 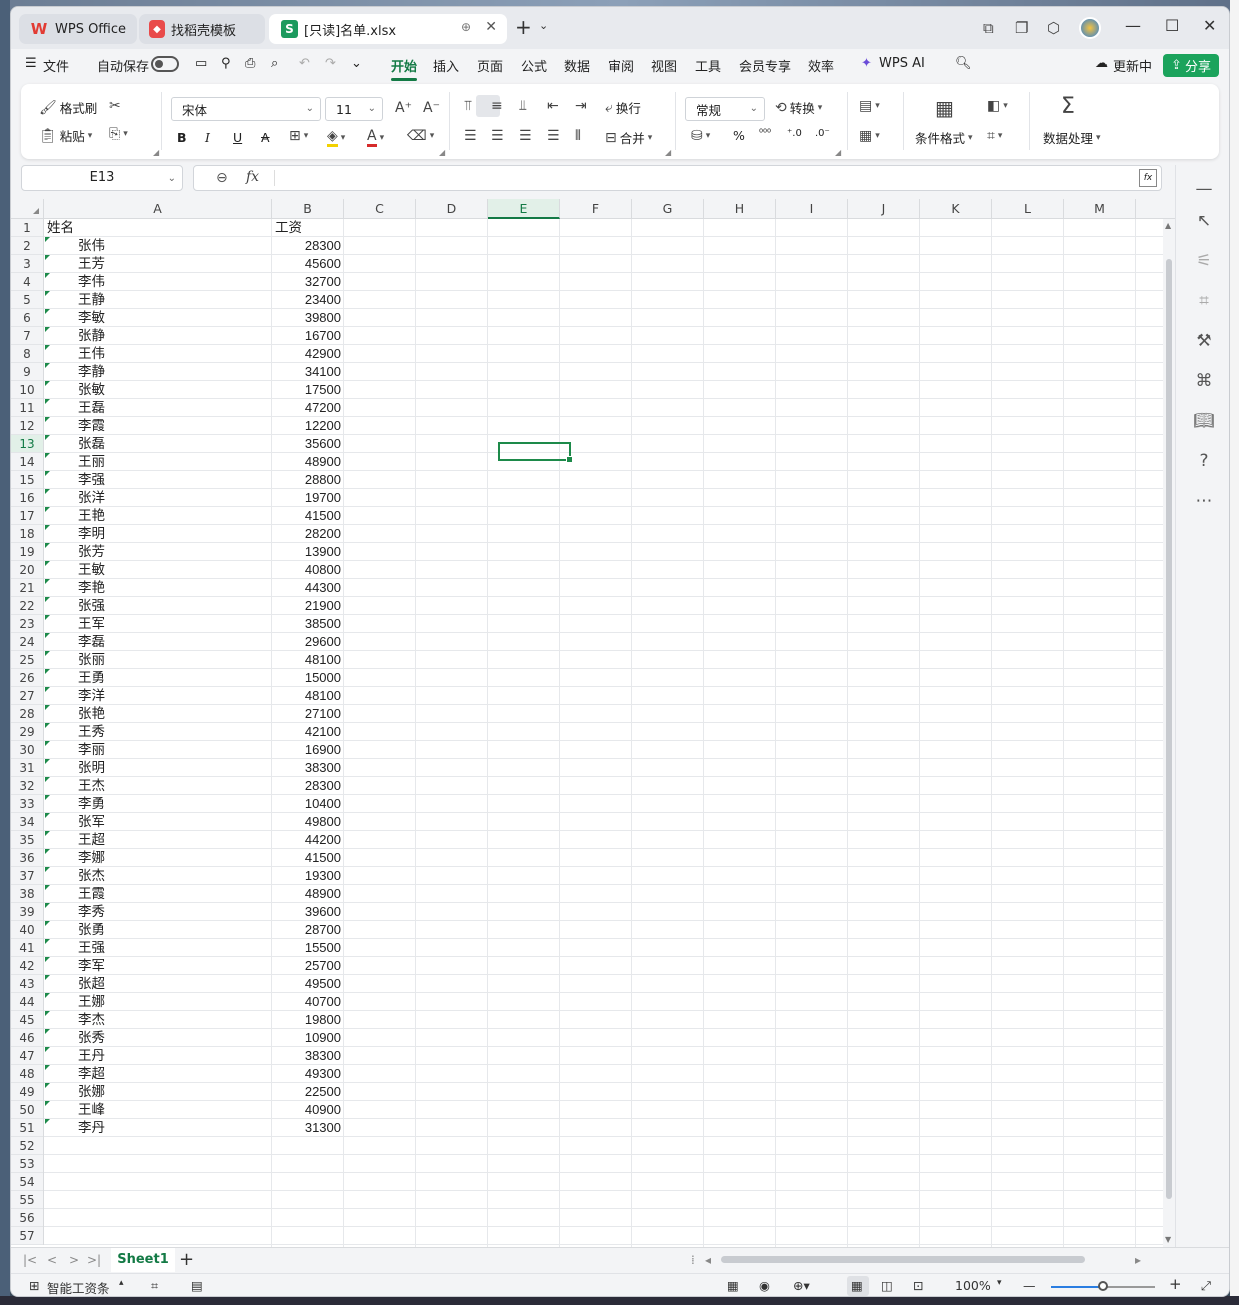 What do you see at coordinates (534, 65) in the screenshot?
I see `menu-formula: 公式` at bounding box center [534, 65].